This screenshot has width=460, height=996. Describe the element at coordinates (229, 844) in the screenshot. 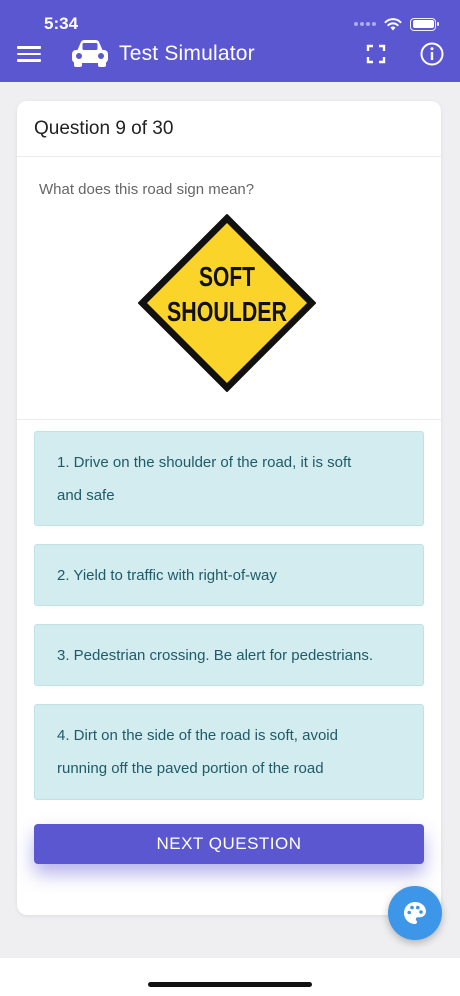

I see `next-question-button: NEXT QUESTION` at that location.